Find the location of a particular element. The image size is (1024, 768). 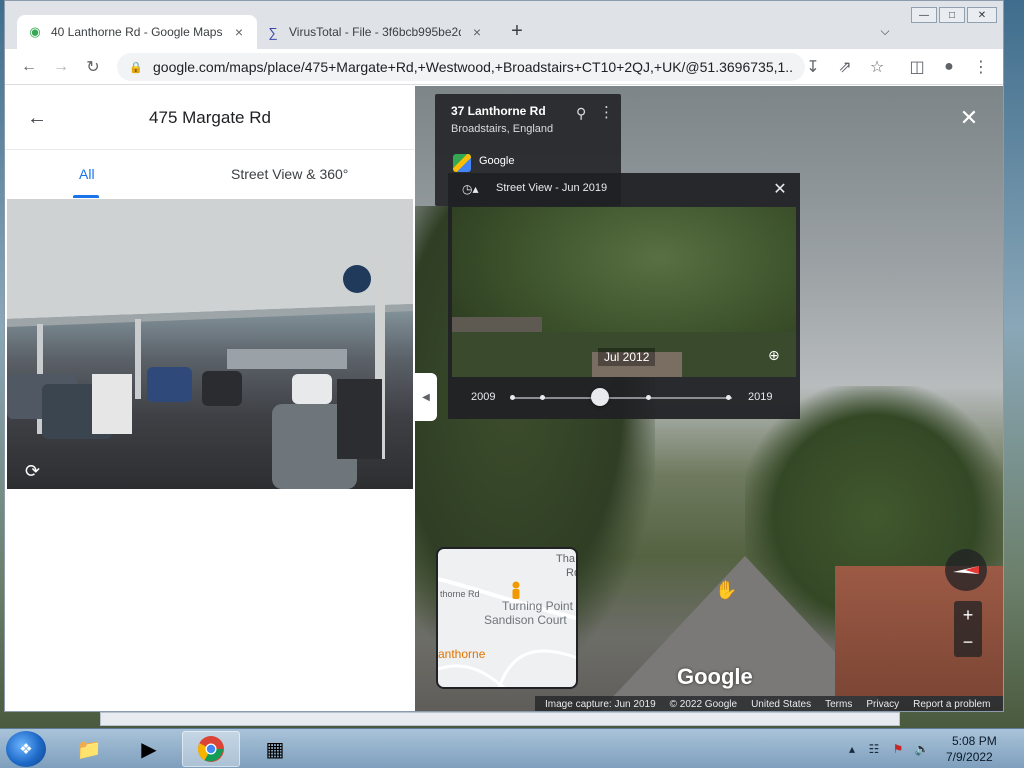

address-subtitle: Broadstairs, England is located at coordinates (502, 129).